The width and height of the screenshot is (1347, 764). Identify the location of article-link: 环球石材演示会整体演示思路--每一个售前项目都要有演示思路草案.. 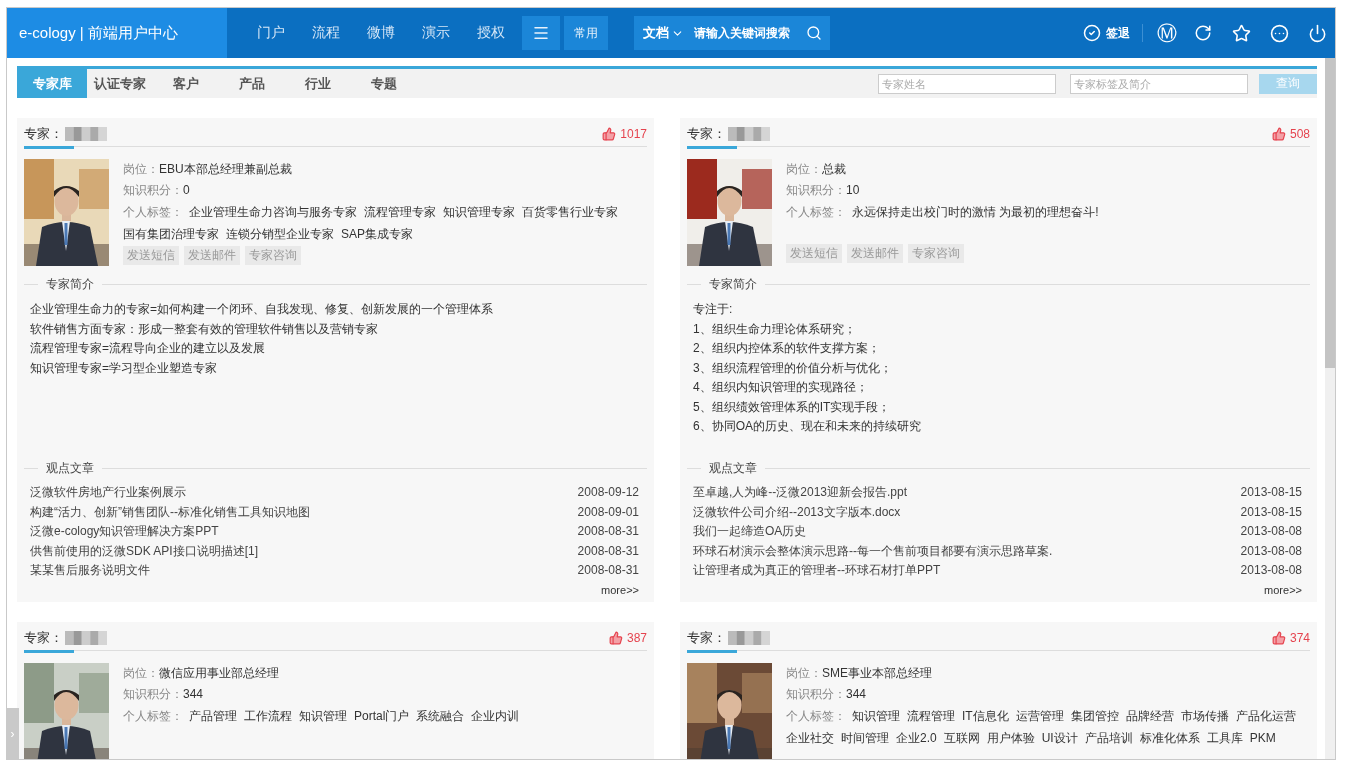
(873, 551).